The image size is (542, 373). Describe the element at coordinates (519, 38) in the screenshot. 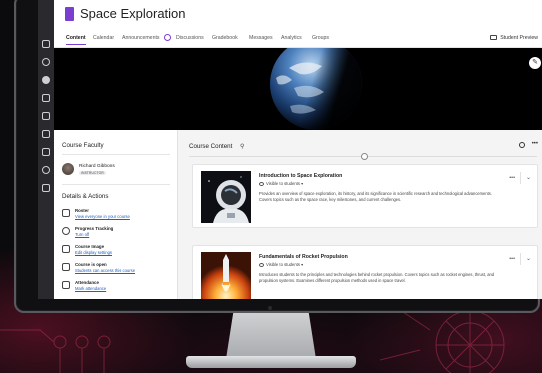

I see `student-preview-label: Student Preview` at that location.